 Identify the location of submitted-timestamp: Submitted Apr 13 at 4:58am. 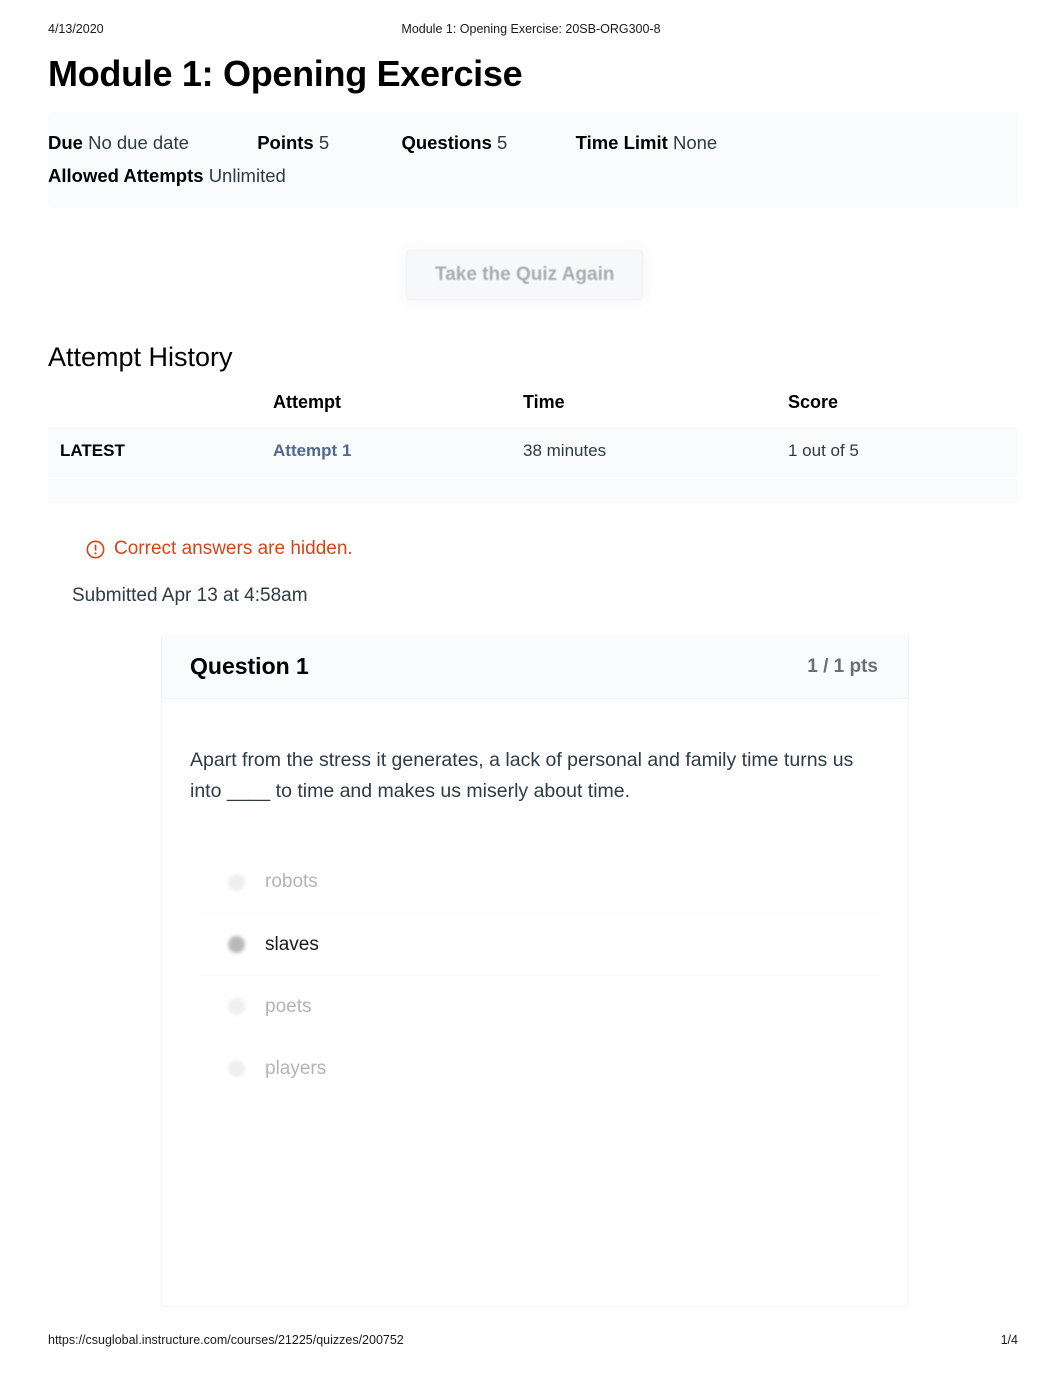
(190, 595).